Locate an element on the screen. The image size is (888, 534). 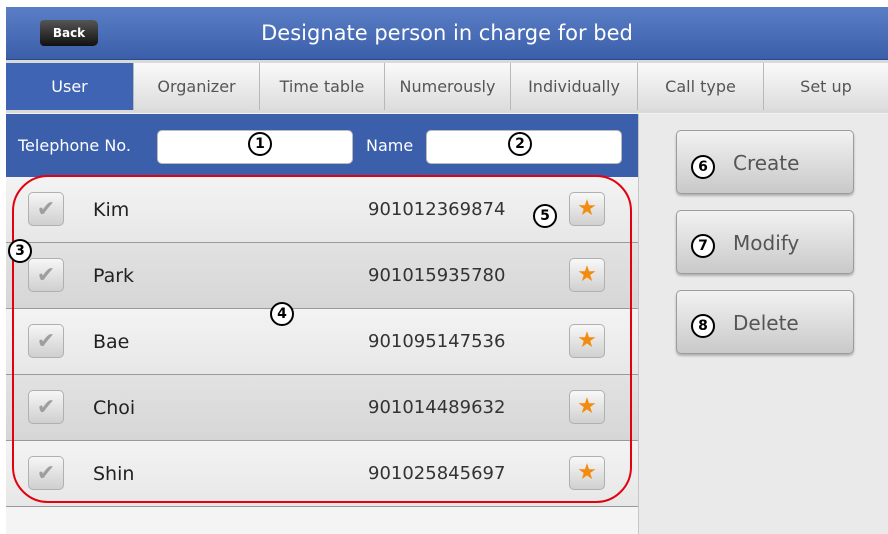
name-label: Name is located at coordinates (390, 145).